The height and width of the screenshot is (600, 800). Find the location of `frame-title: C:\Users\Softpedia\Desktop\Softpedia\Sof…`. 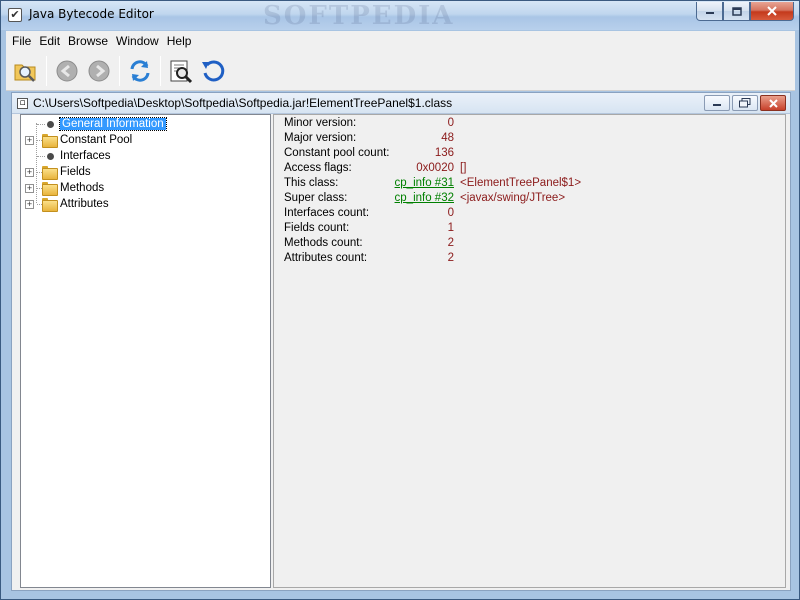

frame-title: C:\Users\Softpedia\Desktop\Softpedia\Sof… is located at coordinates (243, 103).